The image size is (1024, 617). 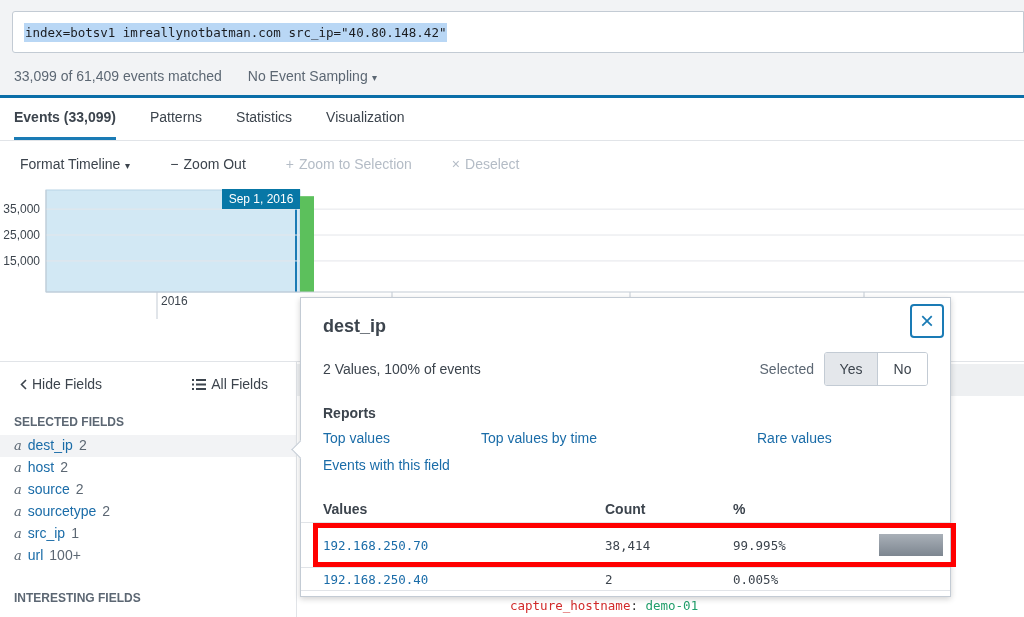 What do you see at coordinates (35, 555) in the screenshot?
I see `field-name: url` at bounding box center [35, 555].